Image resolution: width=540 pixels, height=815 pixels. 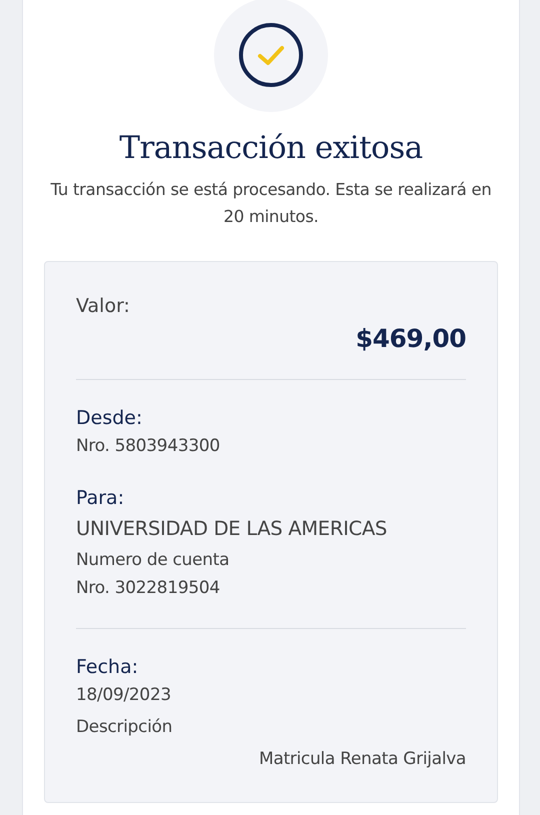 What do you see at coordinates (108, 667) in the screenshot?
I see `date-label: Fecha:` at bounding box center [108, 667].